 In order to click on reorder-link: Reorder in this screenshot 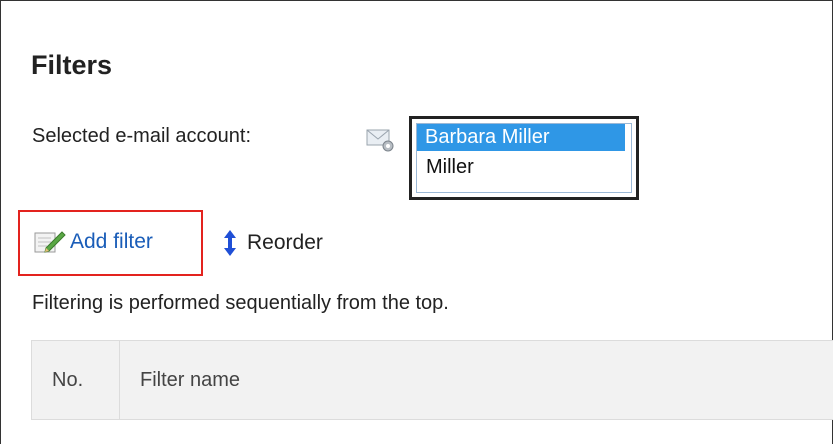, I will do `click(273, 243)`.